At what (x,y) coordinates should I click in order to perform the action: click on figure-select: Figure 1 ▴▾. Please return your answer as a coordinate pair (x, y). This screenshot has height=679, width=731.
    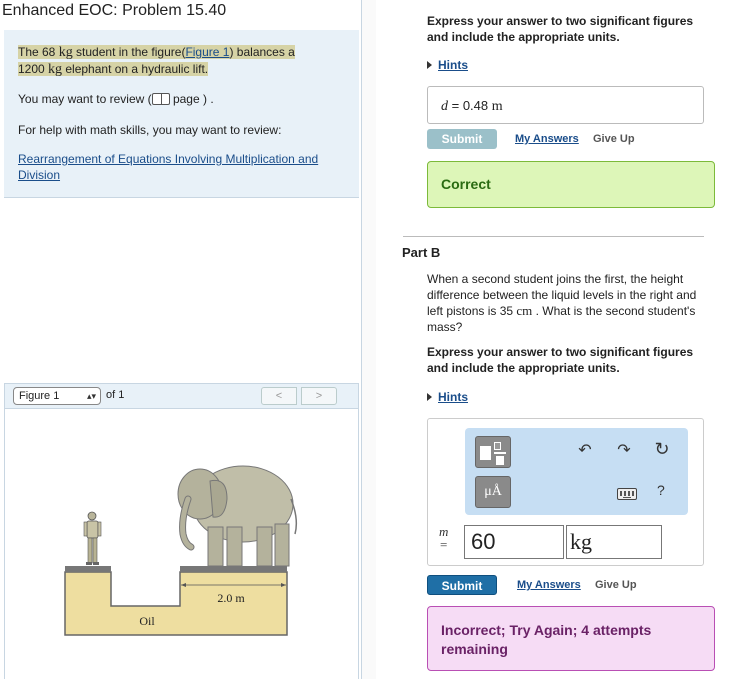
    Looking at the image, I should click on (57, 396).